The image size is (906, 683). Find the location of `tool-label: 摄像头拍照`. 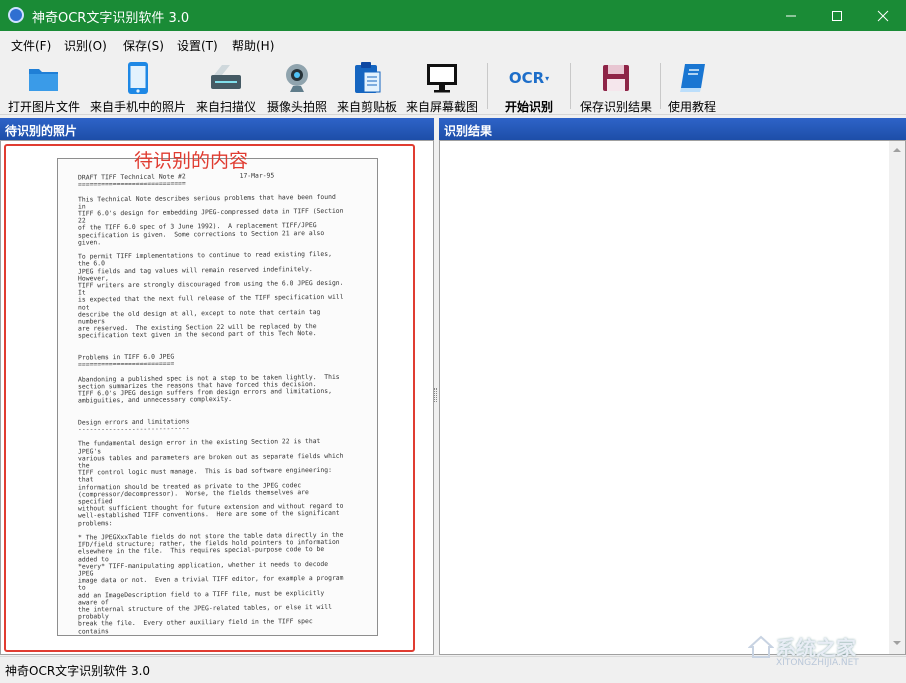

tool-label: 摄像头拍照 is located at coordinates (296, 107).